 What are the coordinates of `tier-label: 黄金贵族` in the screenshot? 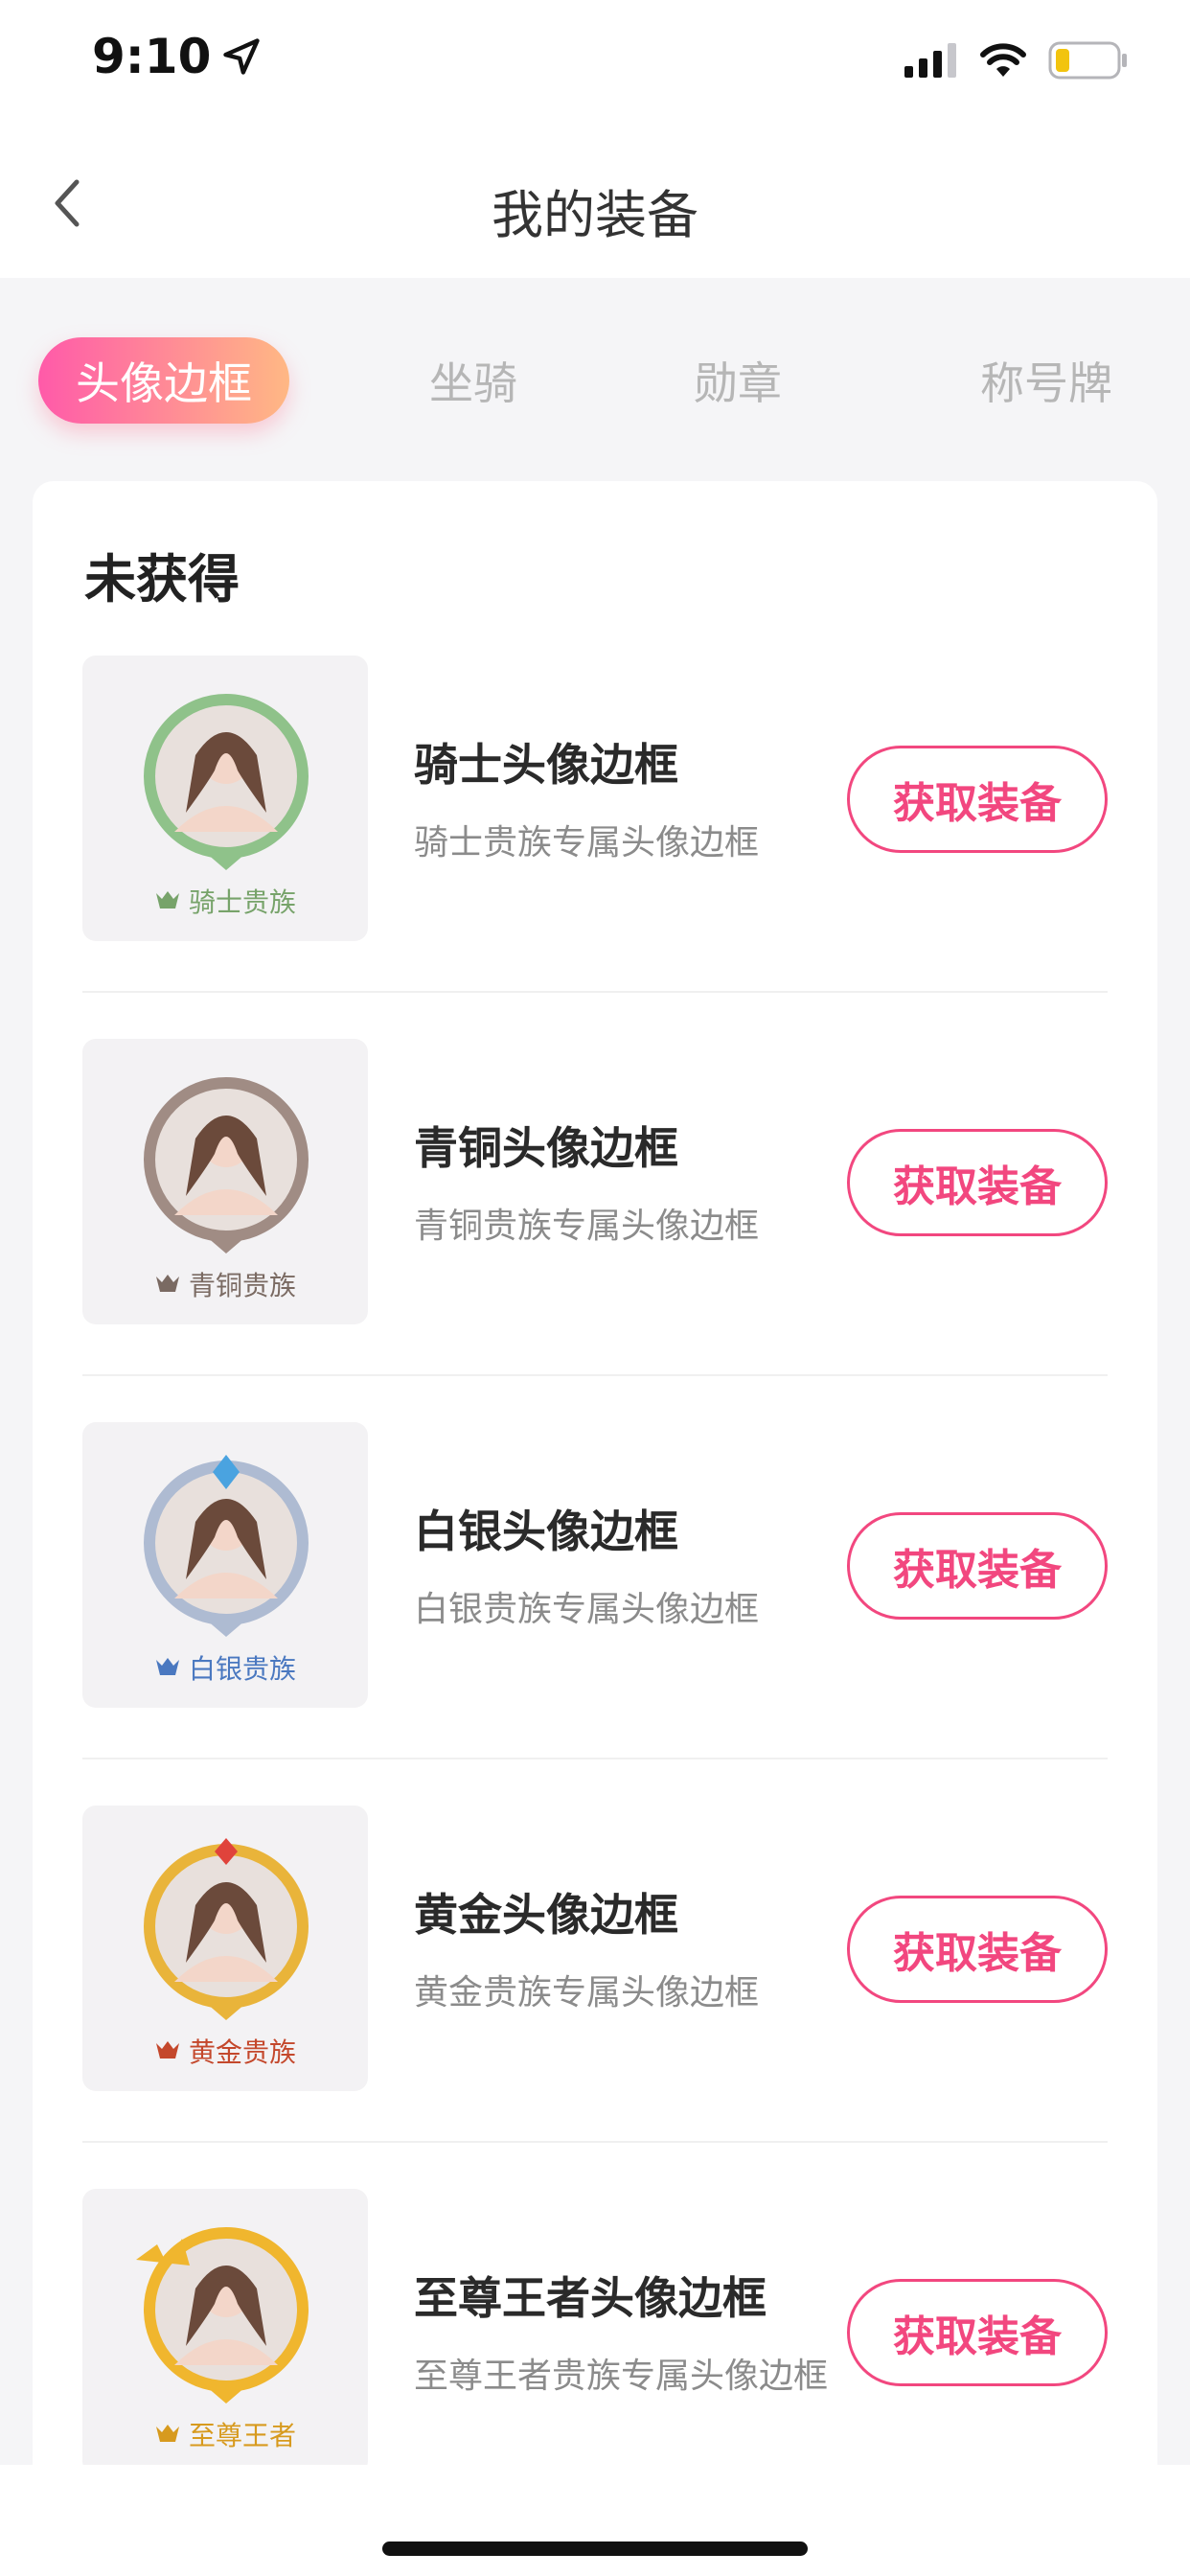 It's located at (225, 2051).